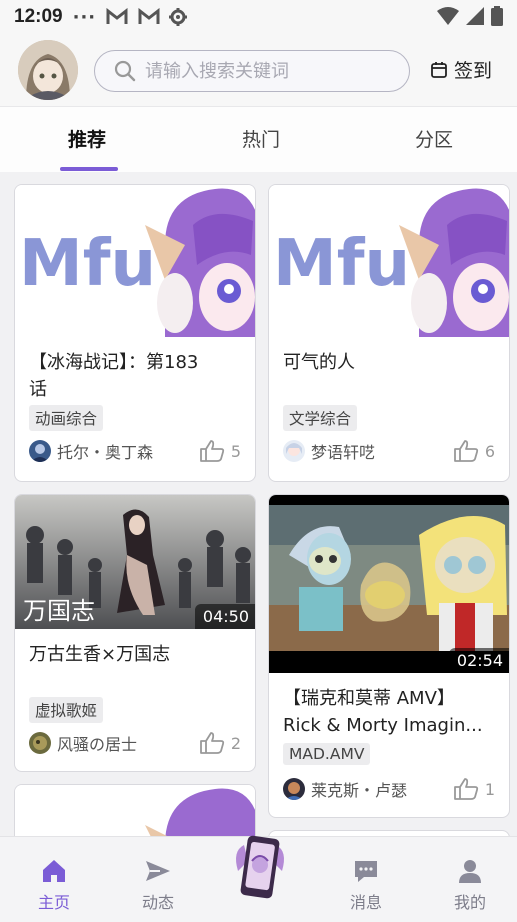  I want to click on video-thumbnail: 02:54, so click(389, 584).